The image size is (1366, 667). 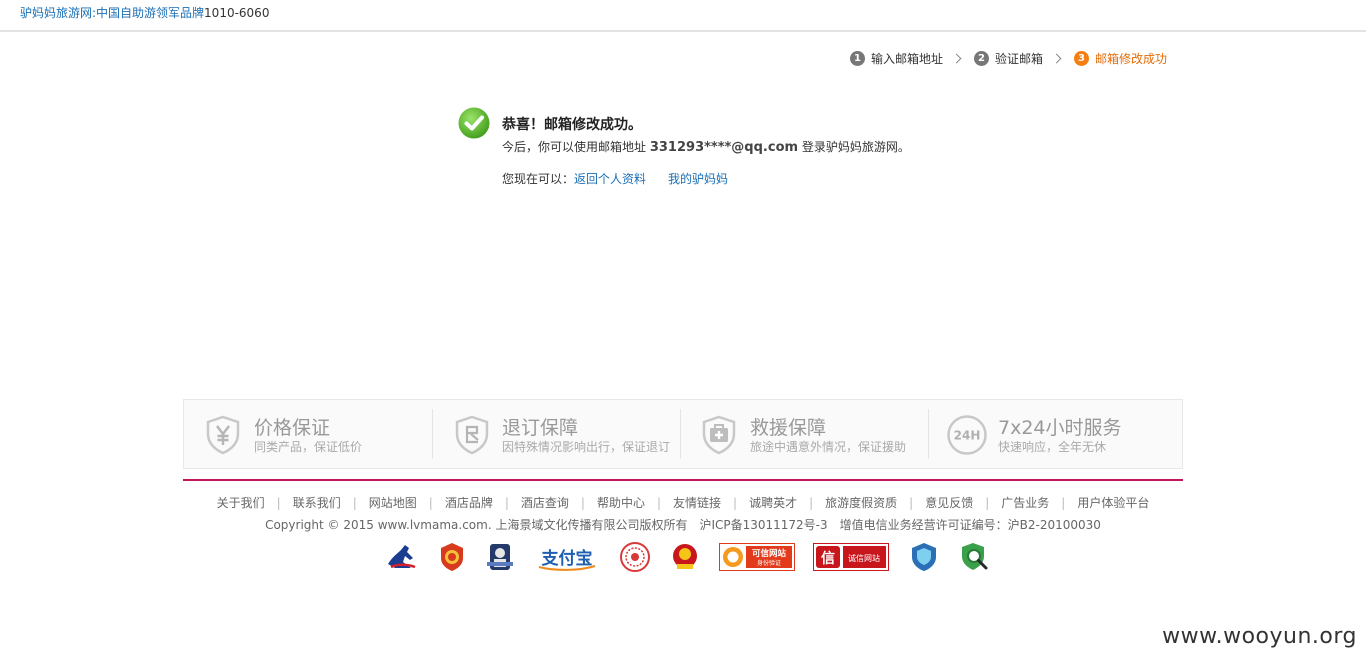 What do you see at coordinates (586, 447) in the screenshot?
I see `guarantee-refund-sub: 因特殊情况影响出行，保证退订` at bounding box center [586, 447].